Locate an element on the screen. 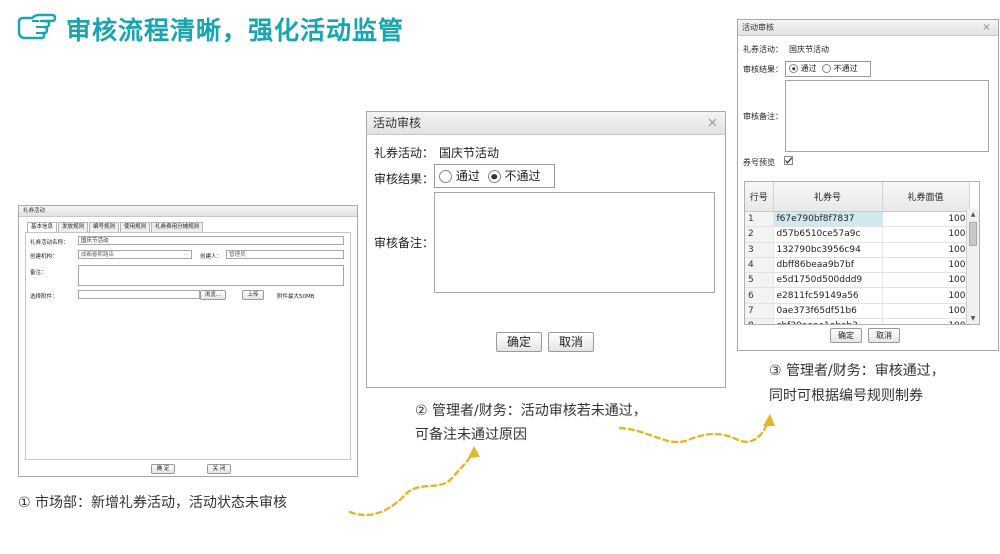 This screenshot has height=554, width=1000. creator-label: 创建人： is located at coordinates (211, 257).